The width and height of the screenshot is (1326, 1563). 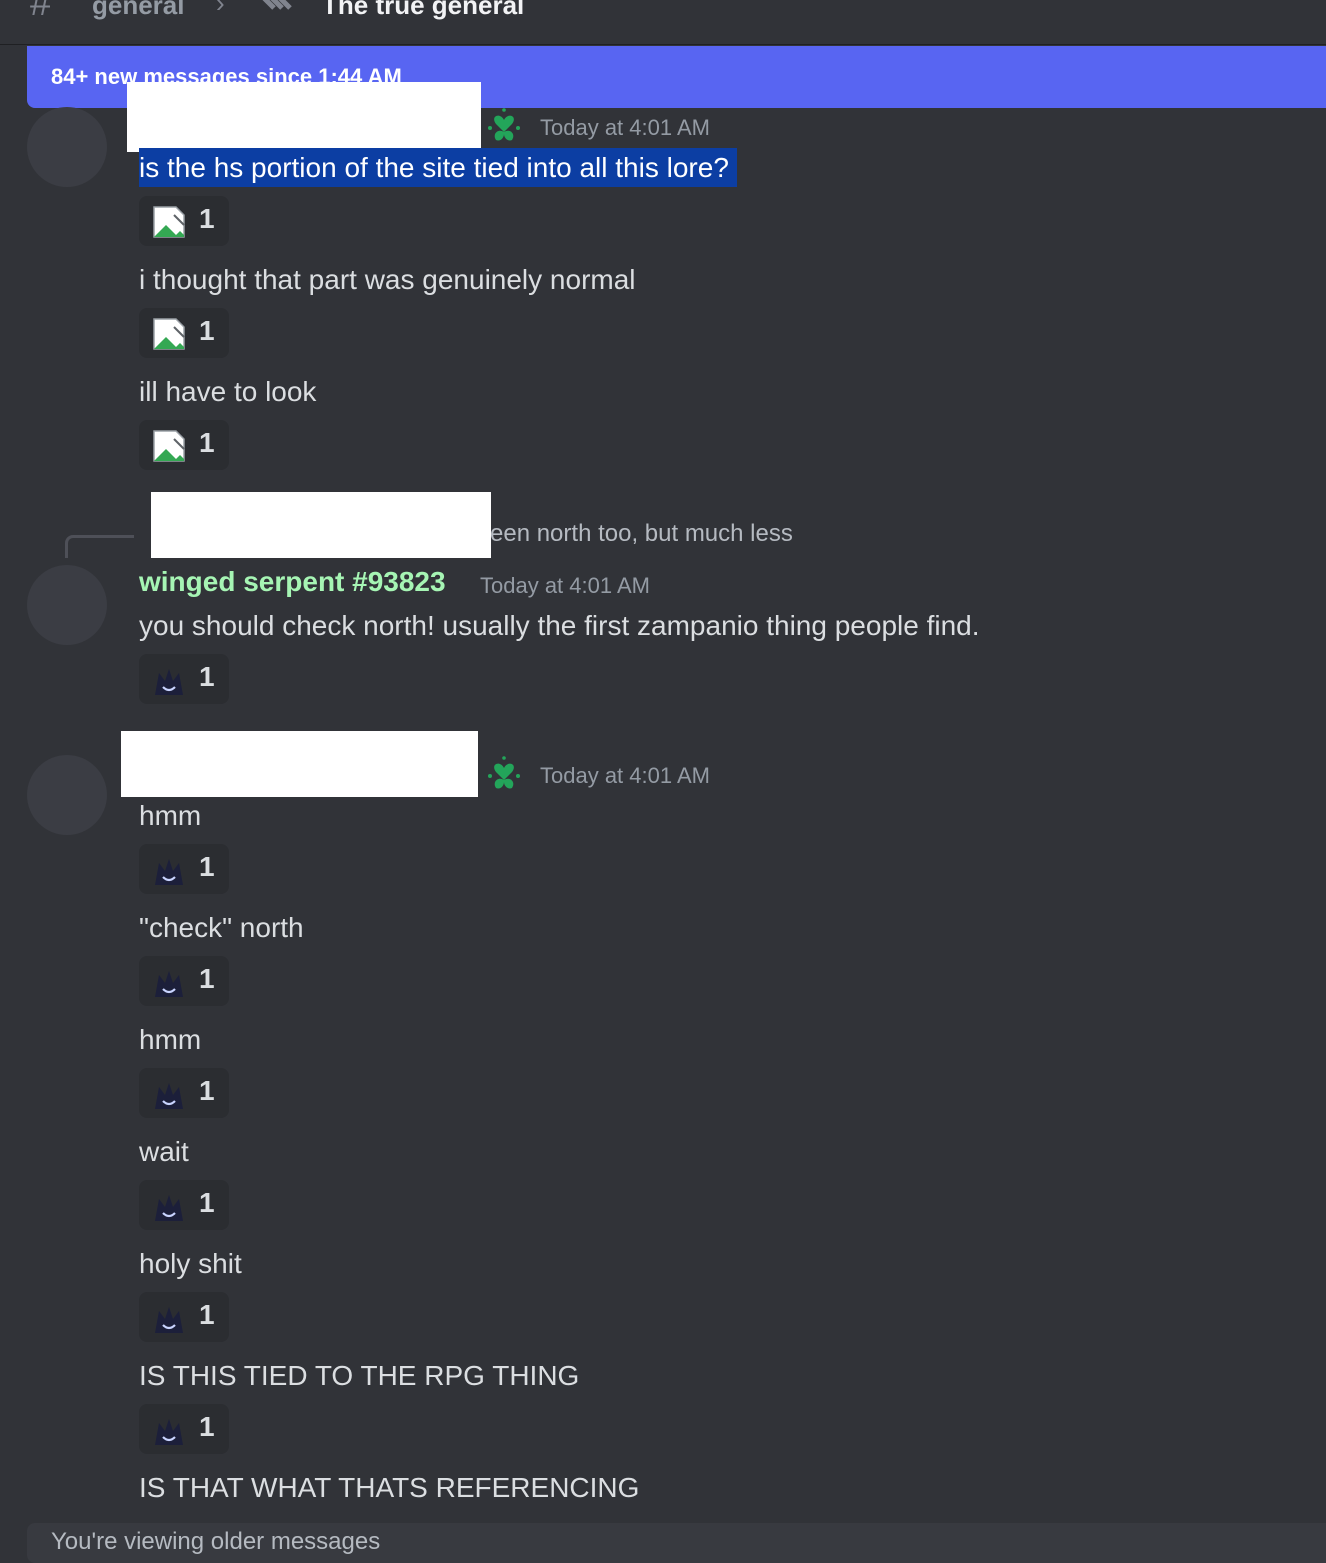 I want to click on message-text: IS THIS TIED TO THE RPG THING, so click(x=359, y=1376).